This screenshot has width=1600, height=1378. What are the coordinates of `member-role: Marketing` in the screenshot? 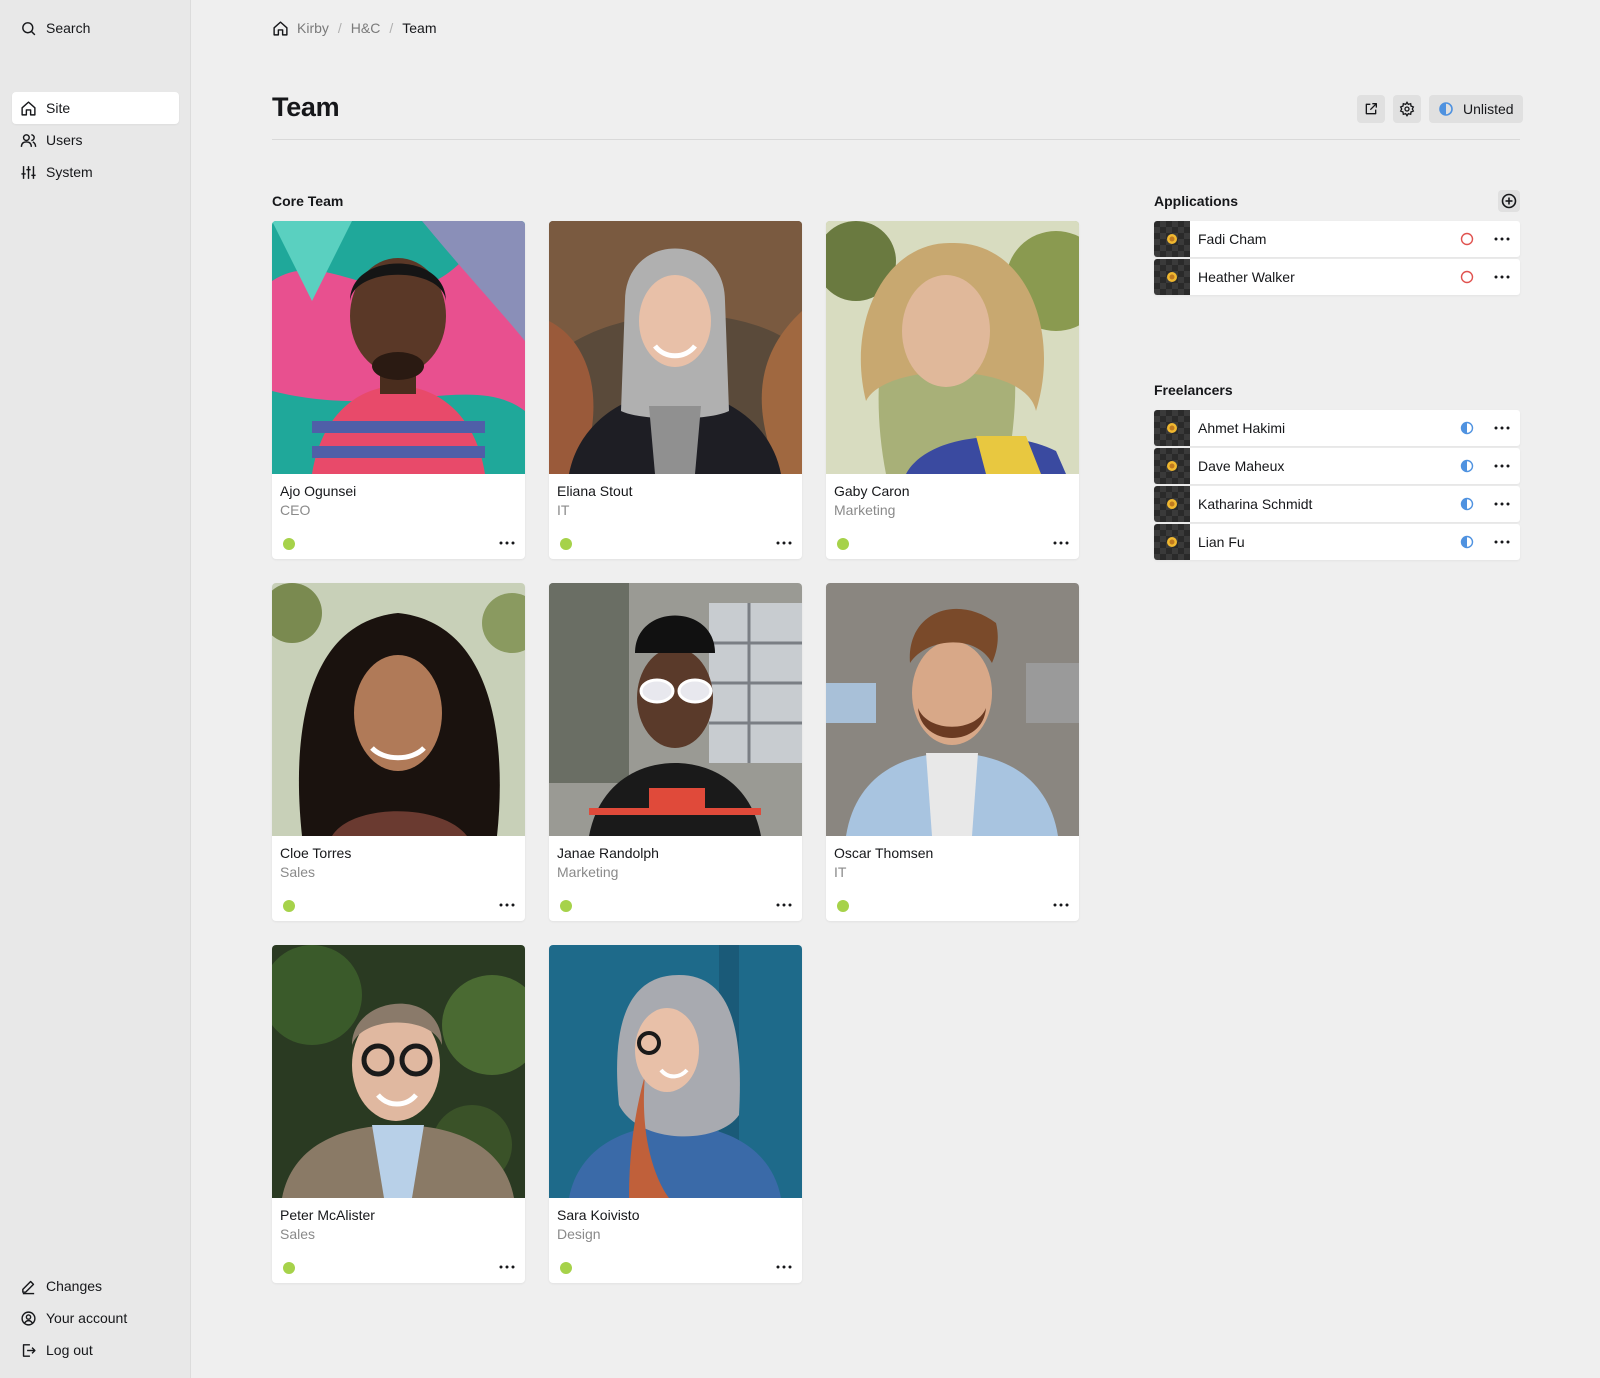 It's located at (588, 872).